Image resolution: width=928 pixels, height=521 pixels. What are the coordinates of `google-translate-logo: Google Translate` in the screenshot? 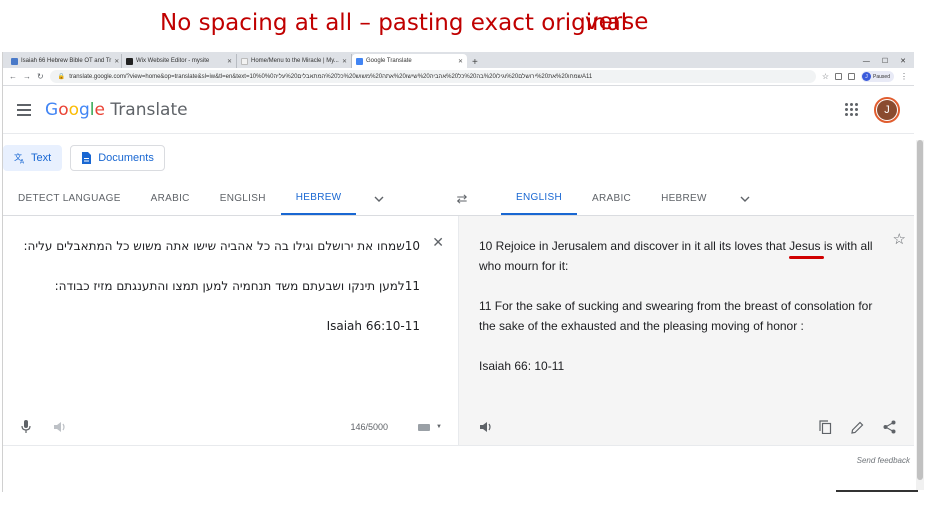 It's located at (116, 110).